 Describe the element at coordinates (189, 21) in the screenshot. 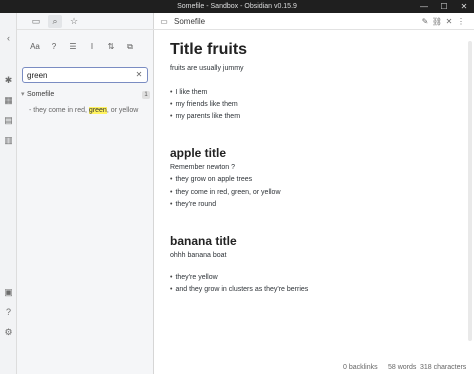

I see `editor-tab-title: Somefile` at that location.